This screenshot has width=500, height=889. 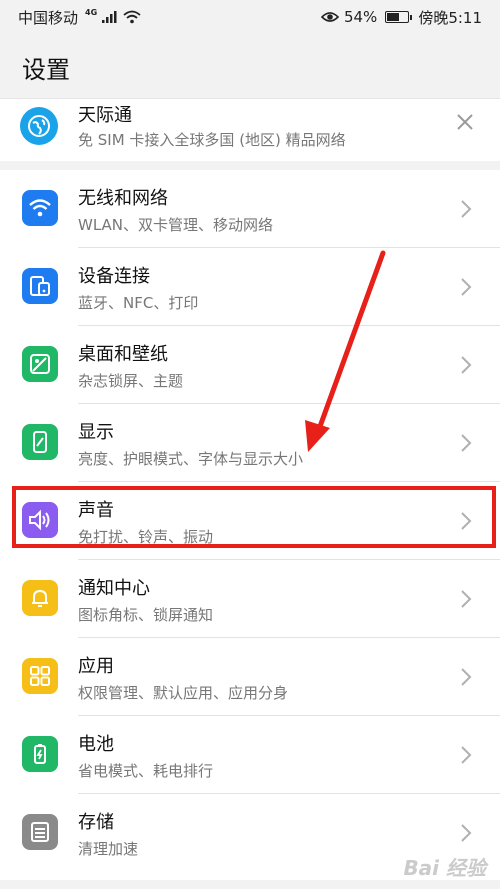 I want to click on item-title: 存储, so click(x=96, y=822).